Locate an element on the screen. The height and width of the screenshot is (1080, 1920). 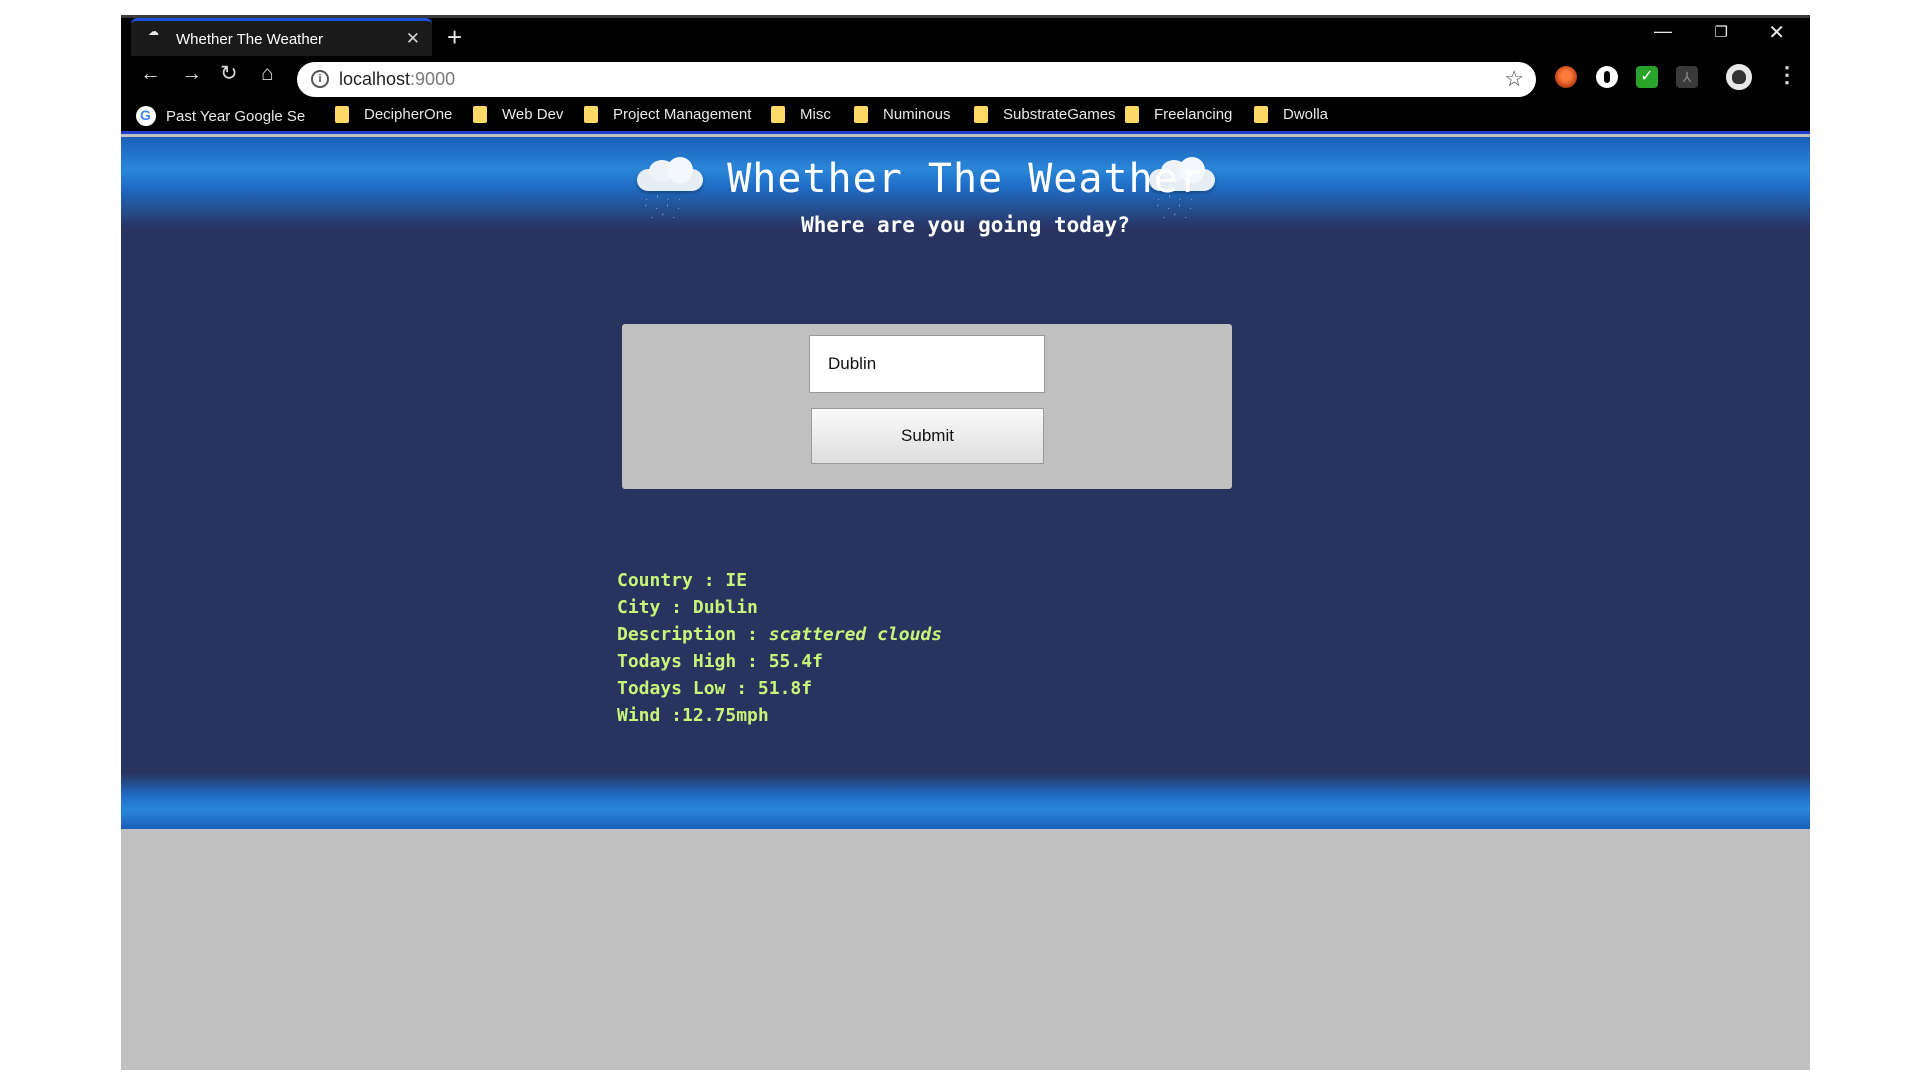
bookmark-decipherone: DecipherOne is located at coordinates (393, 114).